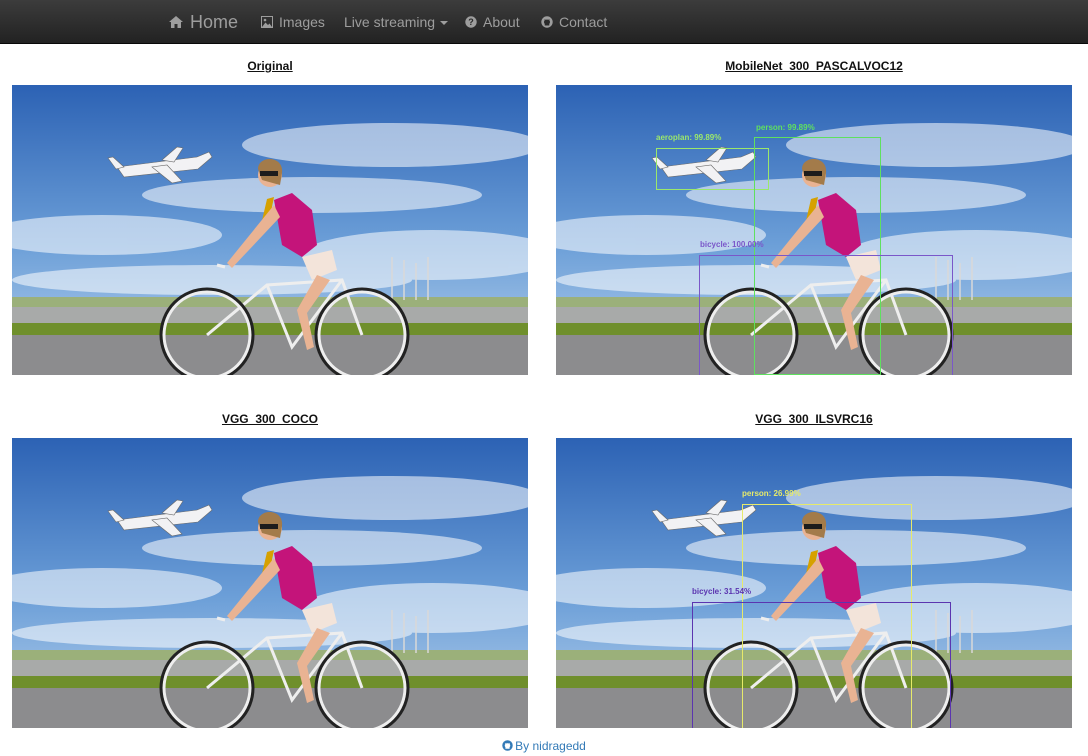 This screenshot has width=1088, height=756. I want to click on nav-home-label: Home, so click(214, 21).